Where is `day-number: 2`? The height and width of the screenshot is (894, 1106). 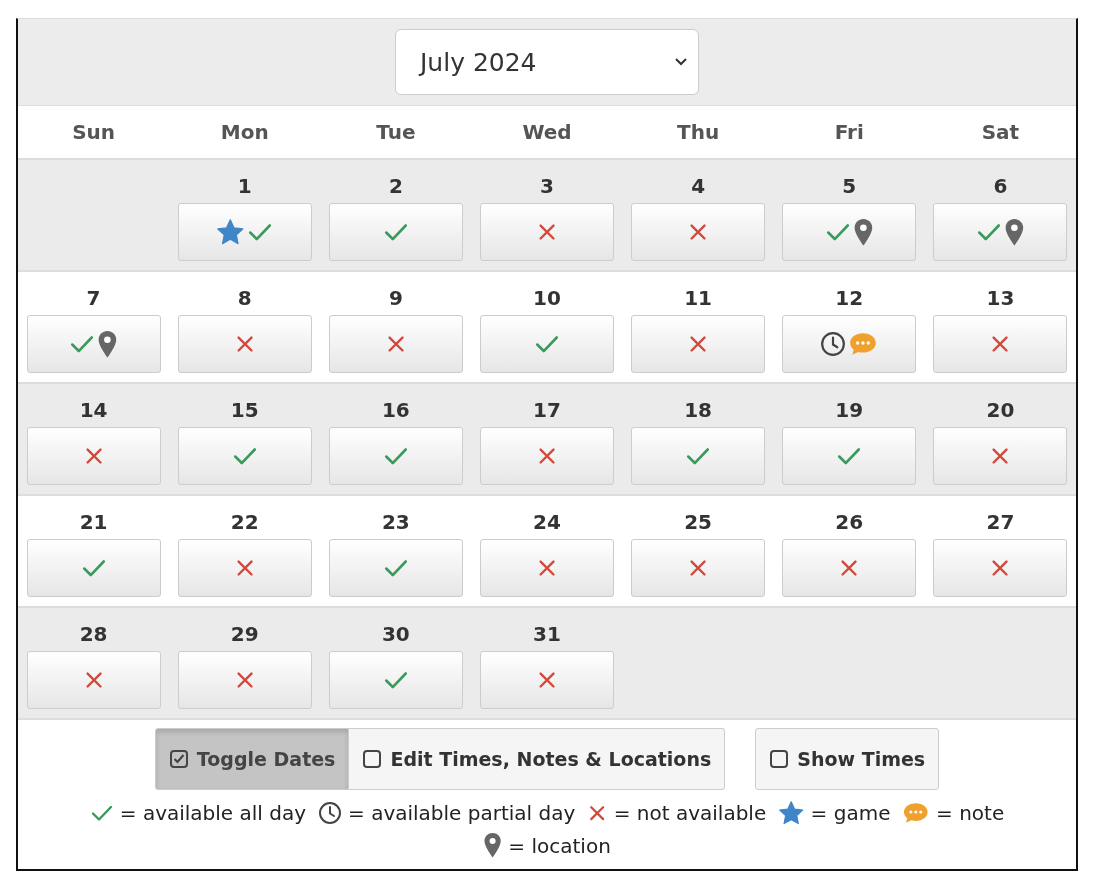
day-number: 2 is located at coordinates (395, 186).